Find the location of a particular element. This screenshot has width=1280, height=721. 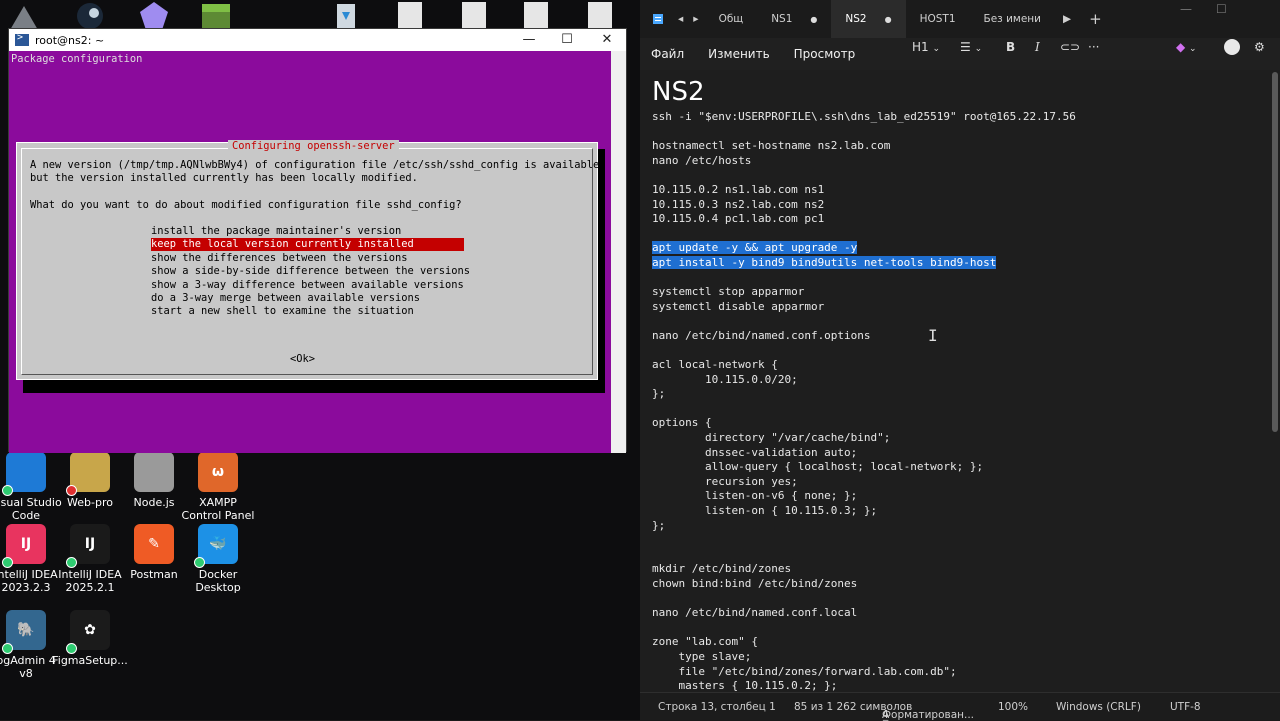

tab-ns1: NS1 ● is located at coordinates (794, 19).